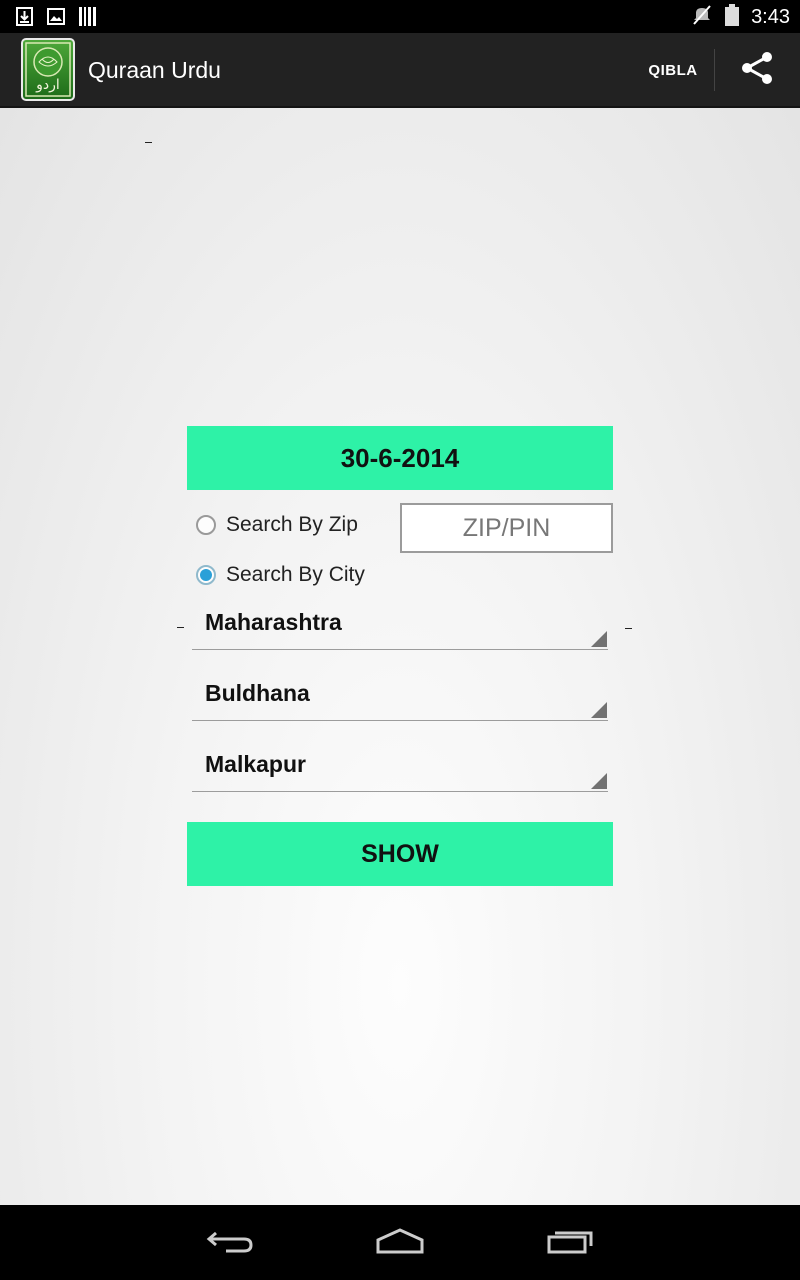  I want to click on back-button, so click(230, 1243).